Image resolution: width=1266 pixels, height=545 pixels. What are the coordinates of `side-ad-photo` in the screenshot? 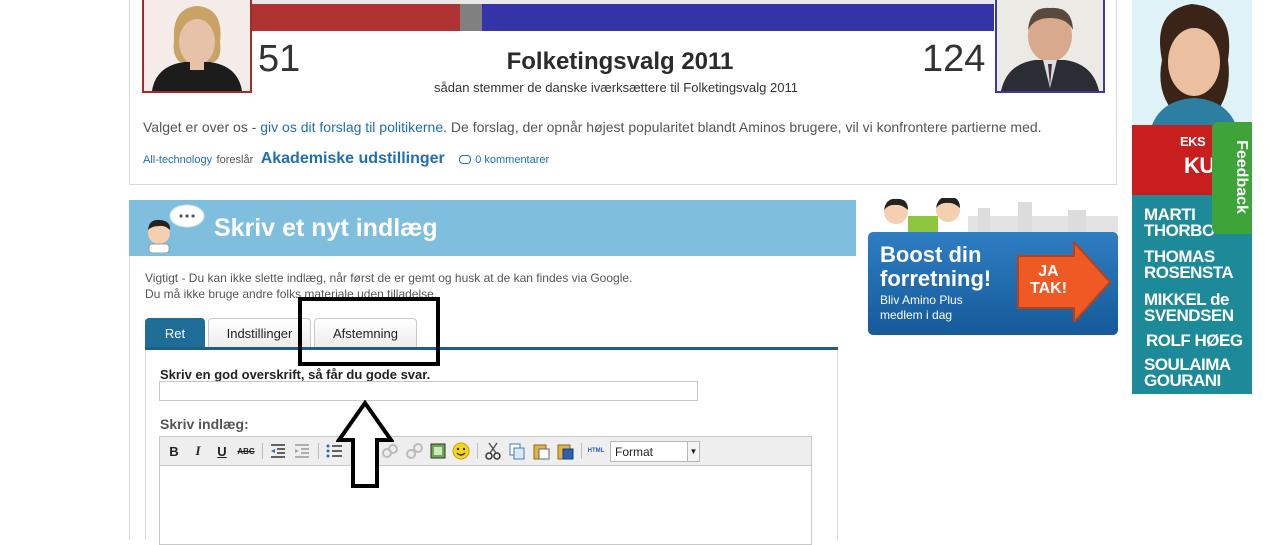 It's located at (1192, 62).